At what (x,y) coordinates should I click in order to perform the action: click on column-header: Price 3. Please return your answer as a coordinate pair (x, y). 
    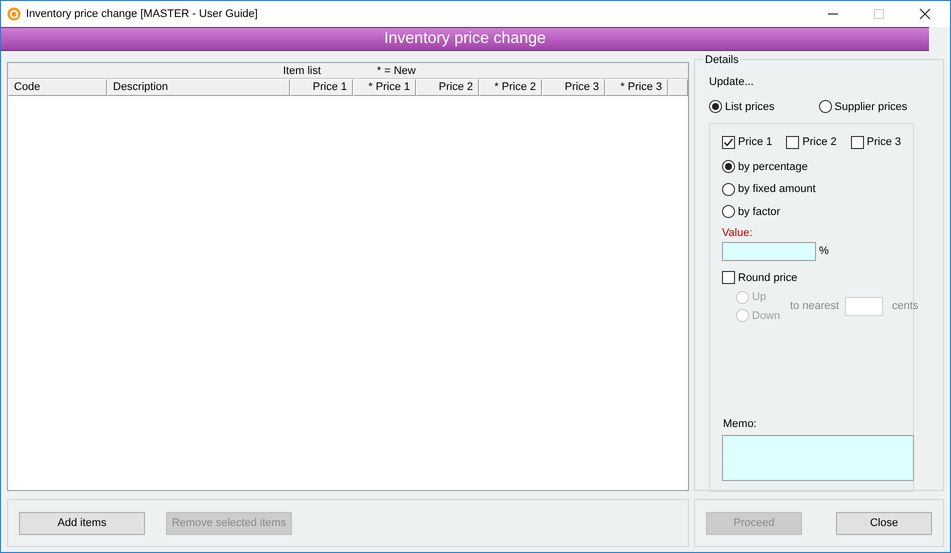
    Looking at the image, I should click on (573, 87).